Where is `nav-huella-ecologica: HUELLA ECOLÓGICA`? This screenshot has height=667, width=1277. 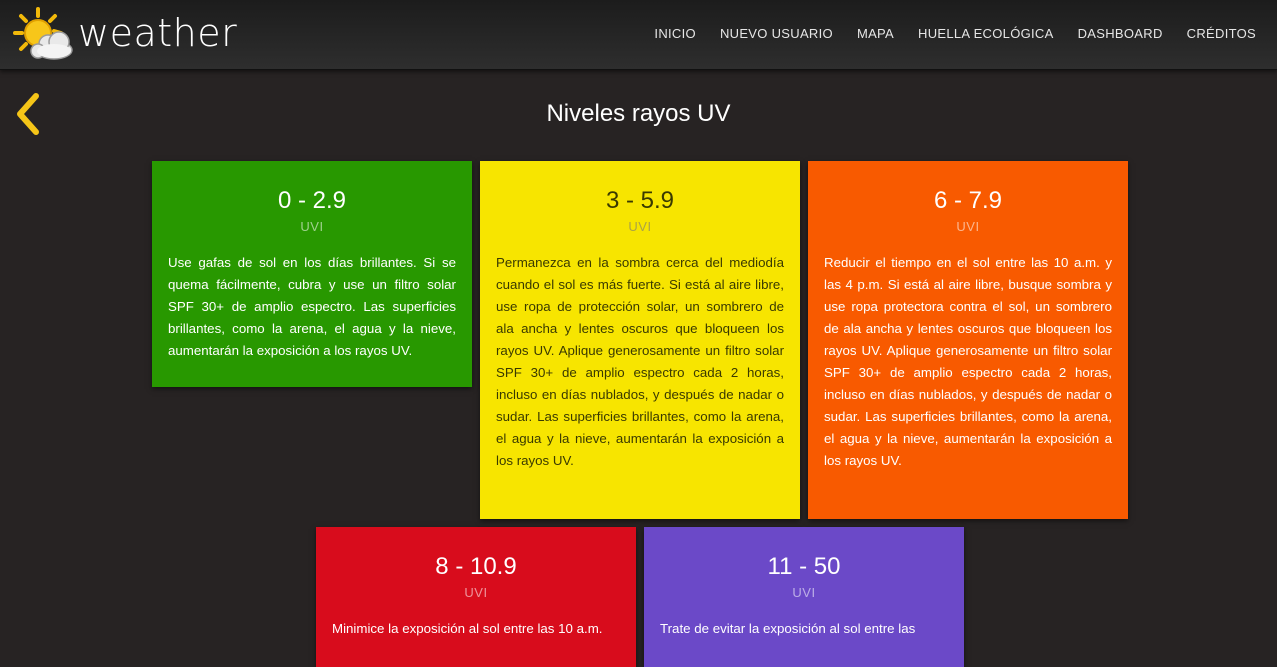 nav-huella-ecologica: HUELLA ECOLÓGICA is located at coordinates (986, 33).